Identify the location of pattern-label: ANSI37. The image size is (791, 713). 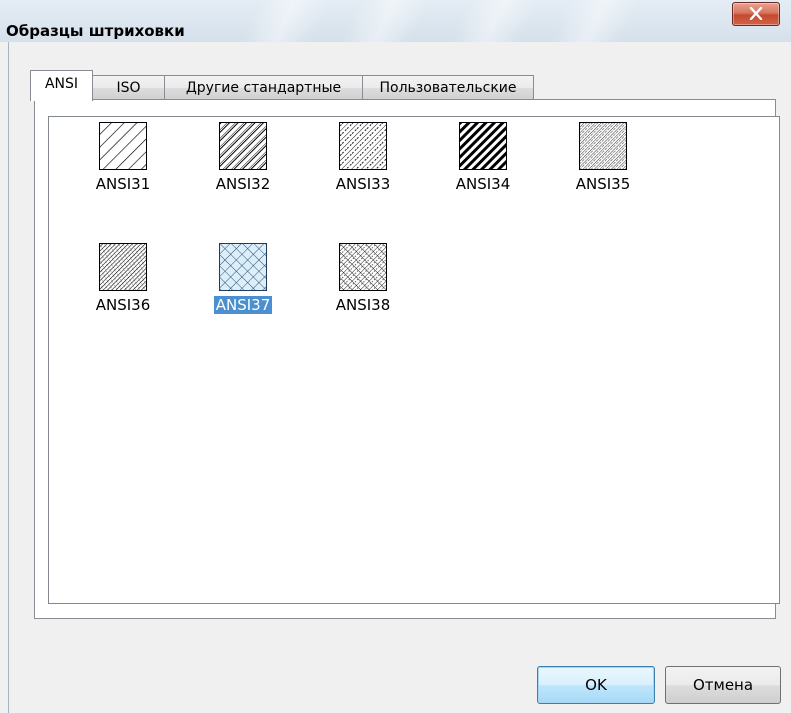
(243, 305).